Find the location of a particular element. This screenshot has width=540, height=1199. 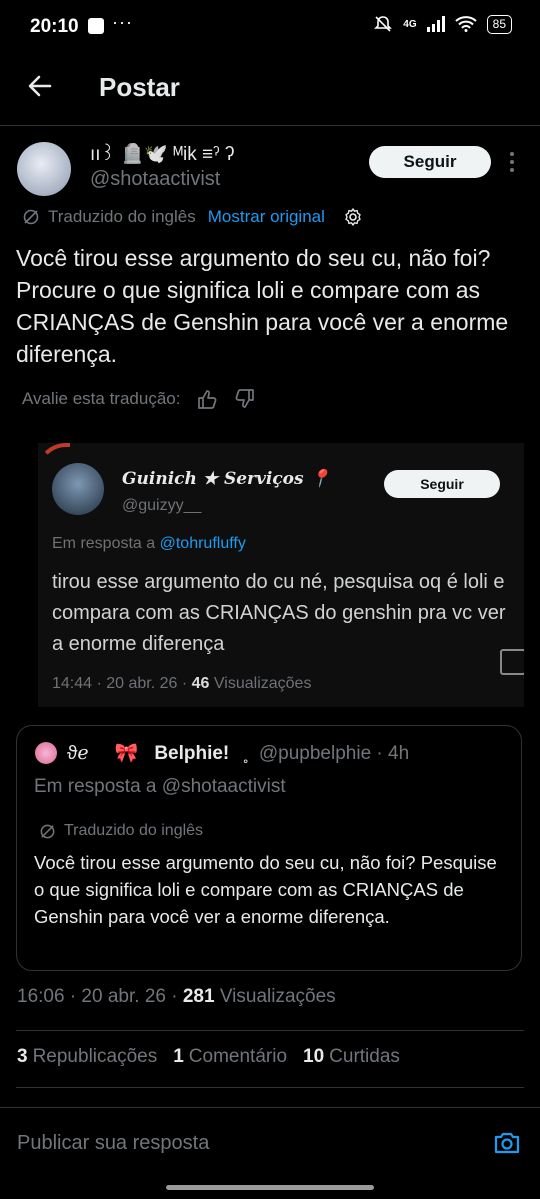

reposts-label: Republicações is located at coordinates (95, 1056).